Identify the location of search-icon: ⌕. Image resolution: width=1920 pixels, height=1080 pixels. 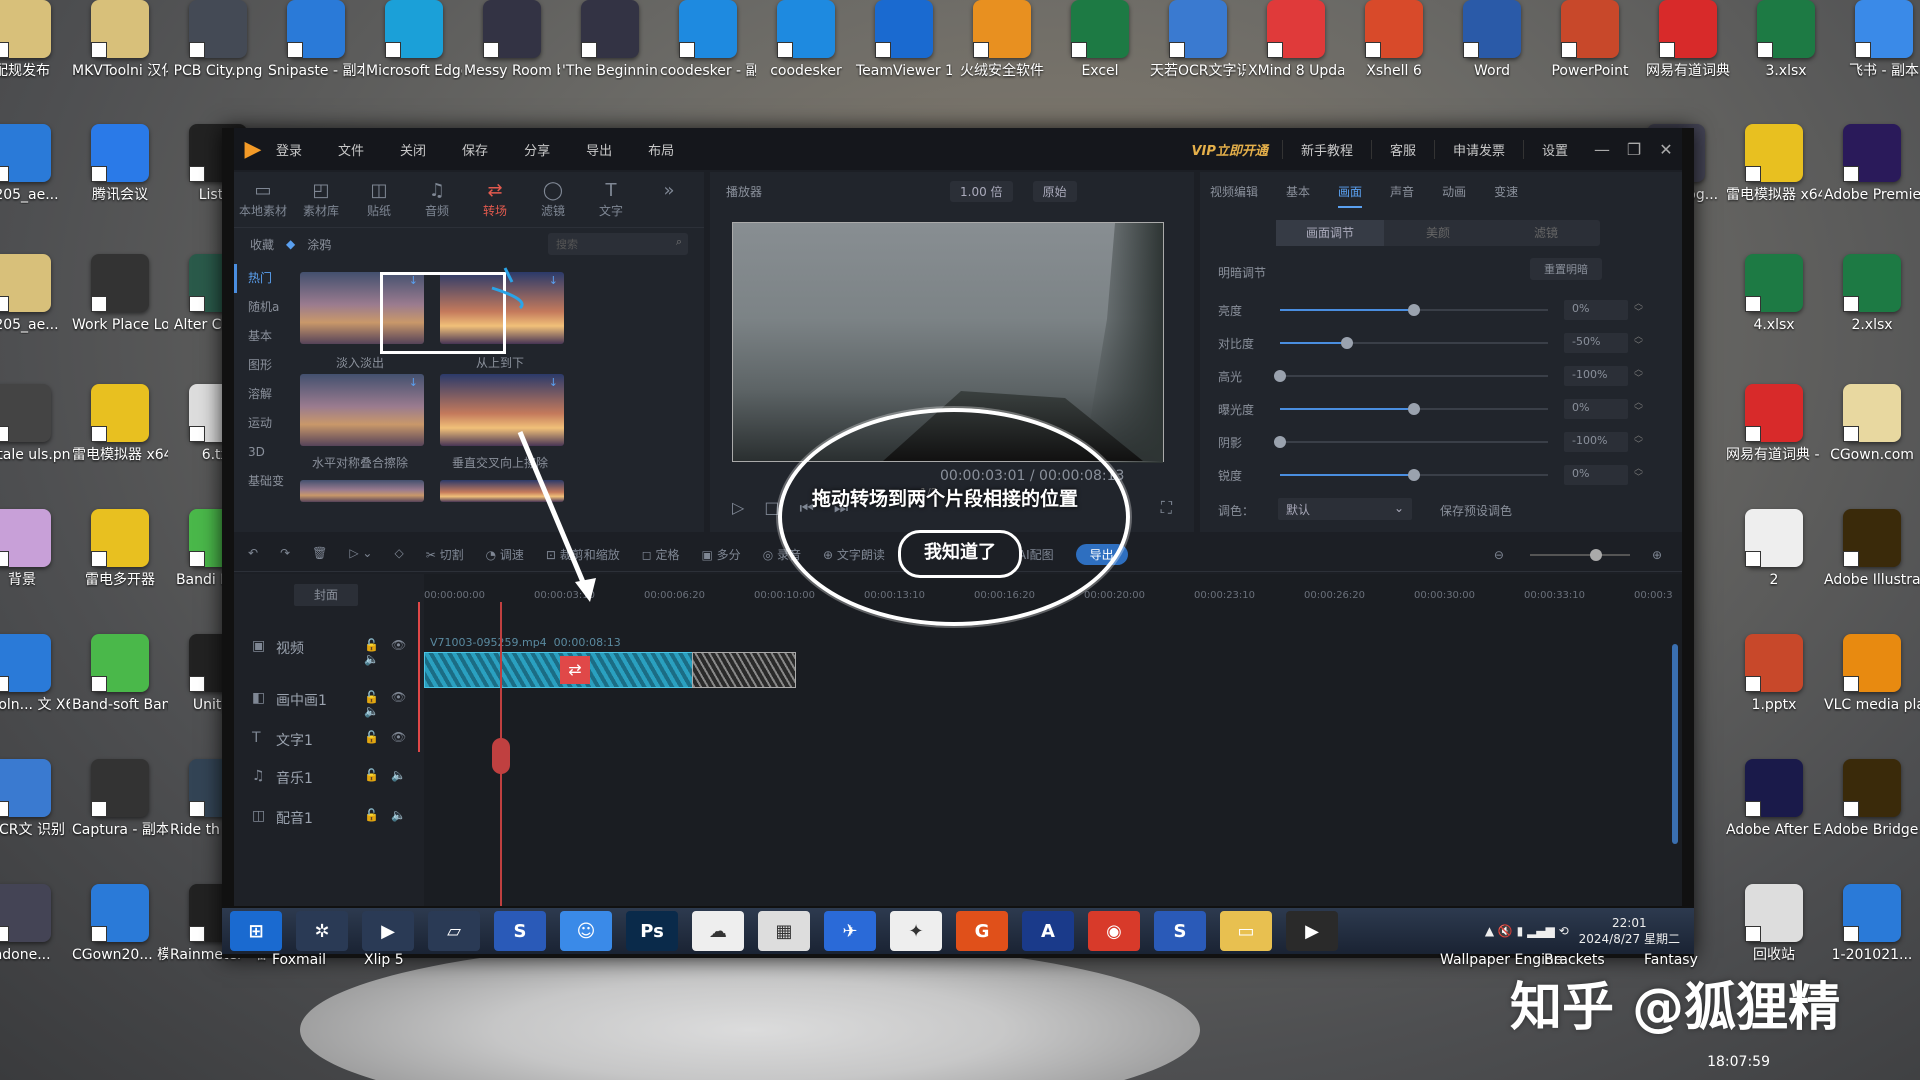
(679, 242).